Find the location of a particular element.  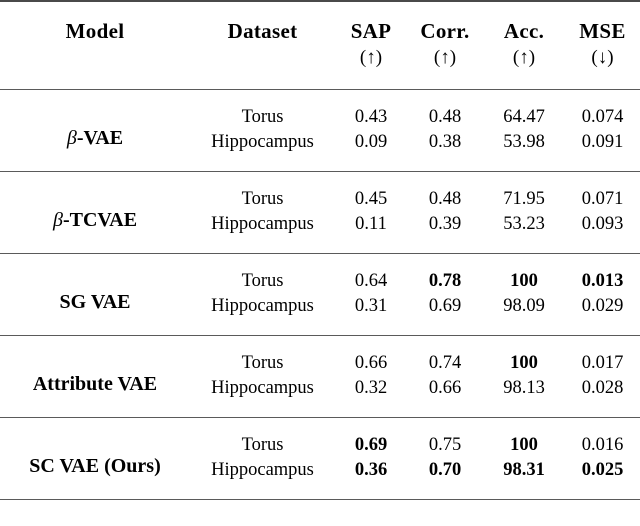

cell-sap: 0.69 is located at coordinates (371, 445).